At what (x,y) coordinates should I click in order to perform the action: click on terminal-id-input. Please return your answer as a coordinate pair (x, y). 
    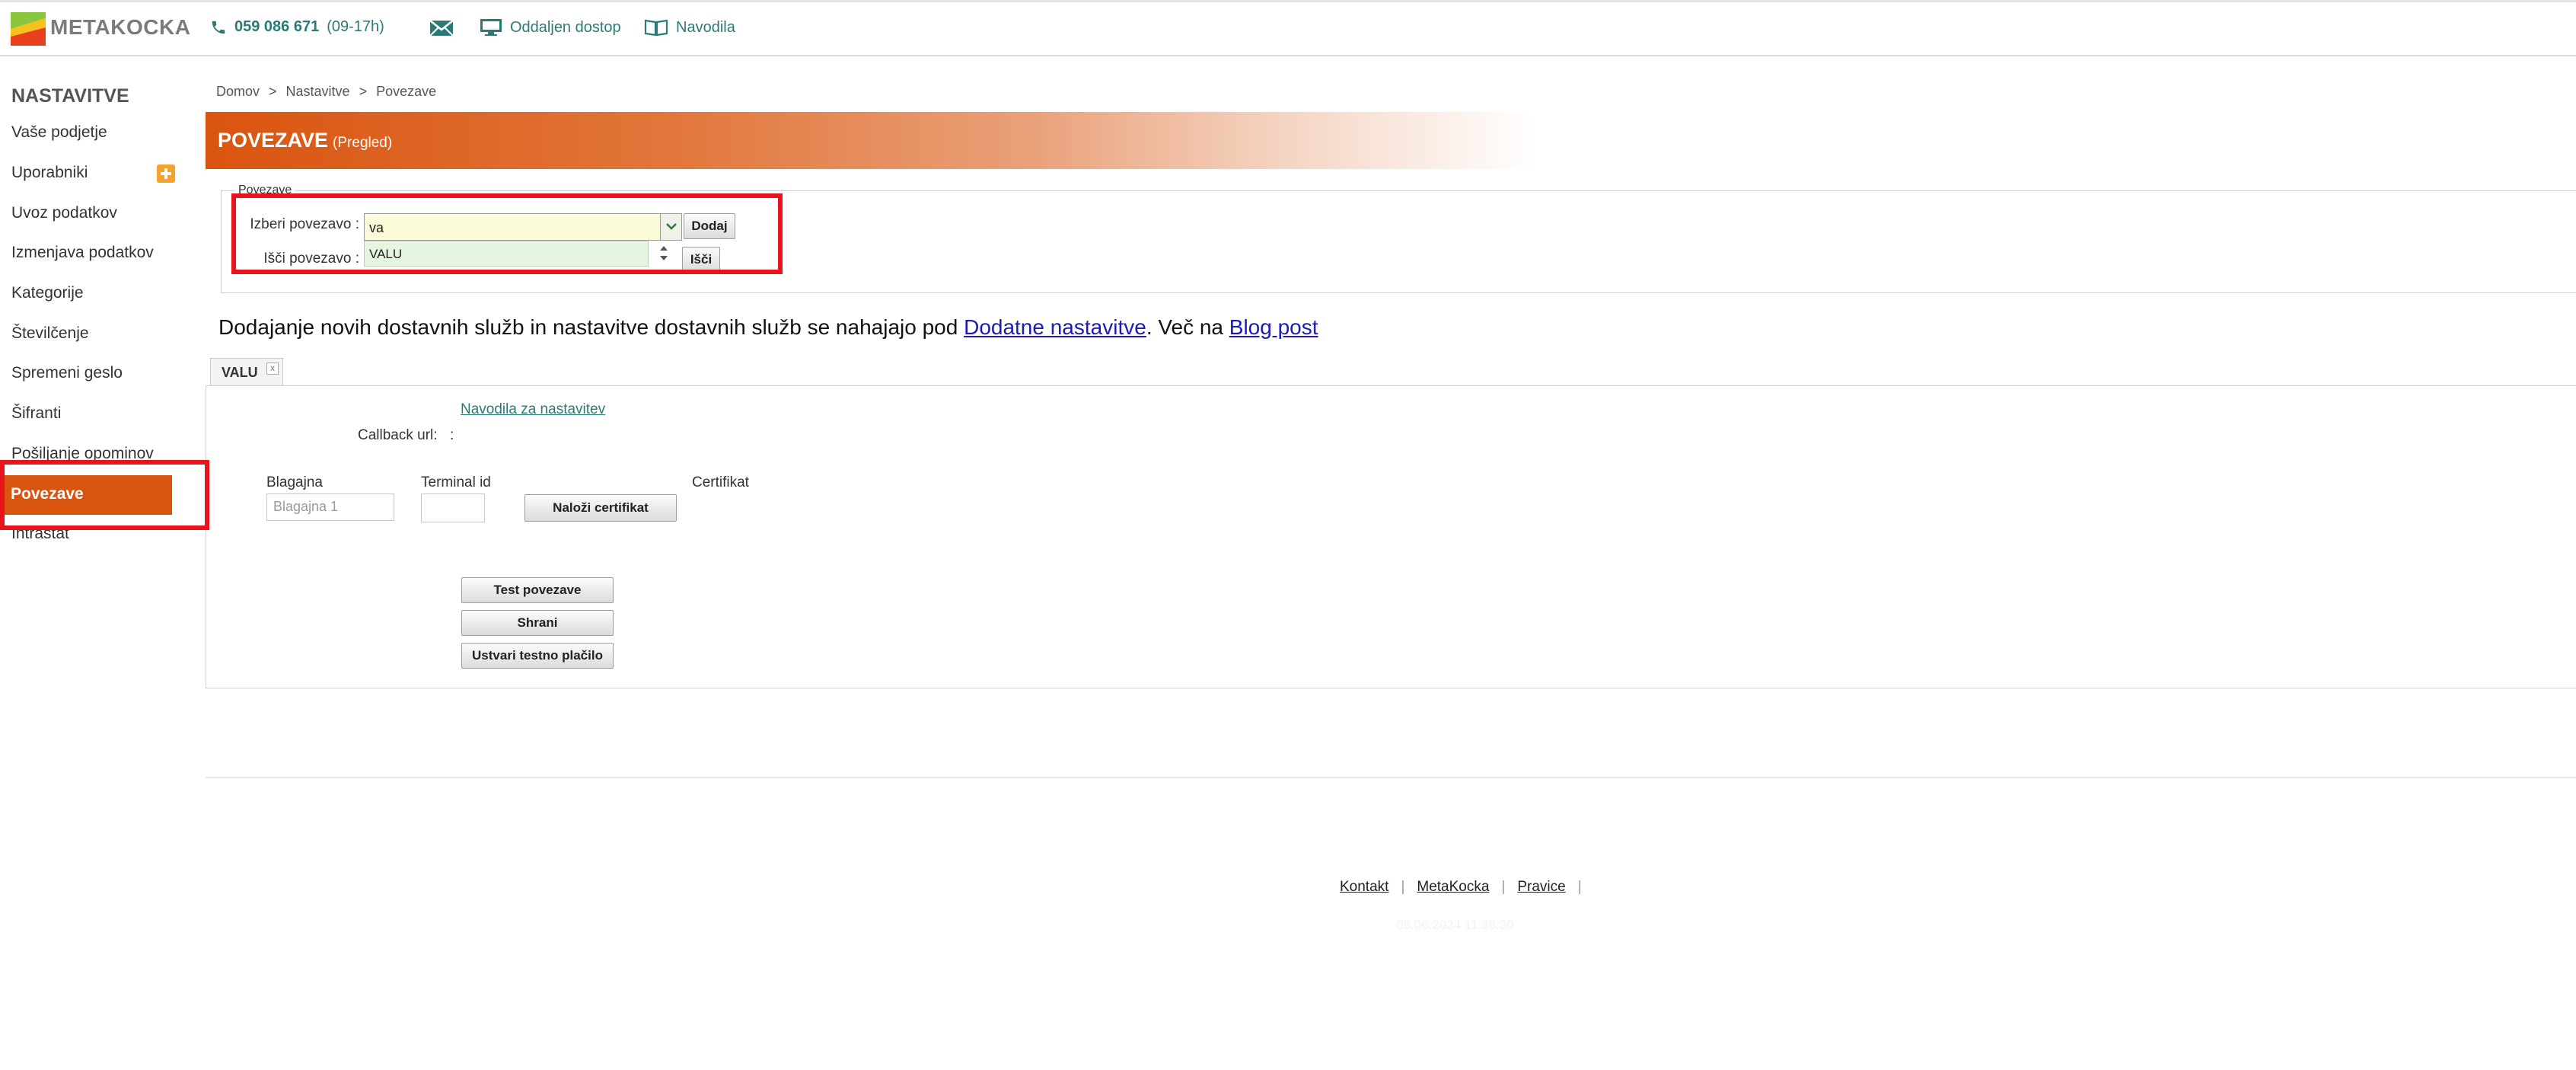
    Looking at the image, I should click on (453, 507).